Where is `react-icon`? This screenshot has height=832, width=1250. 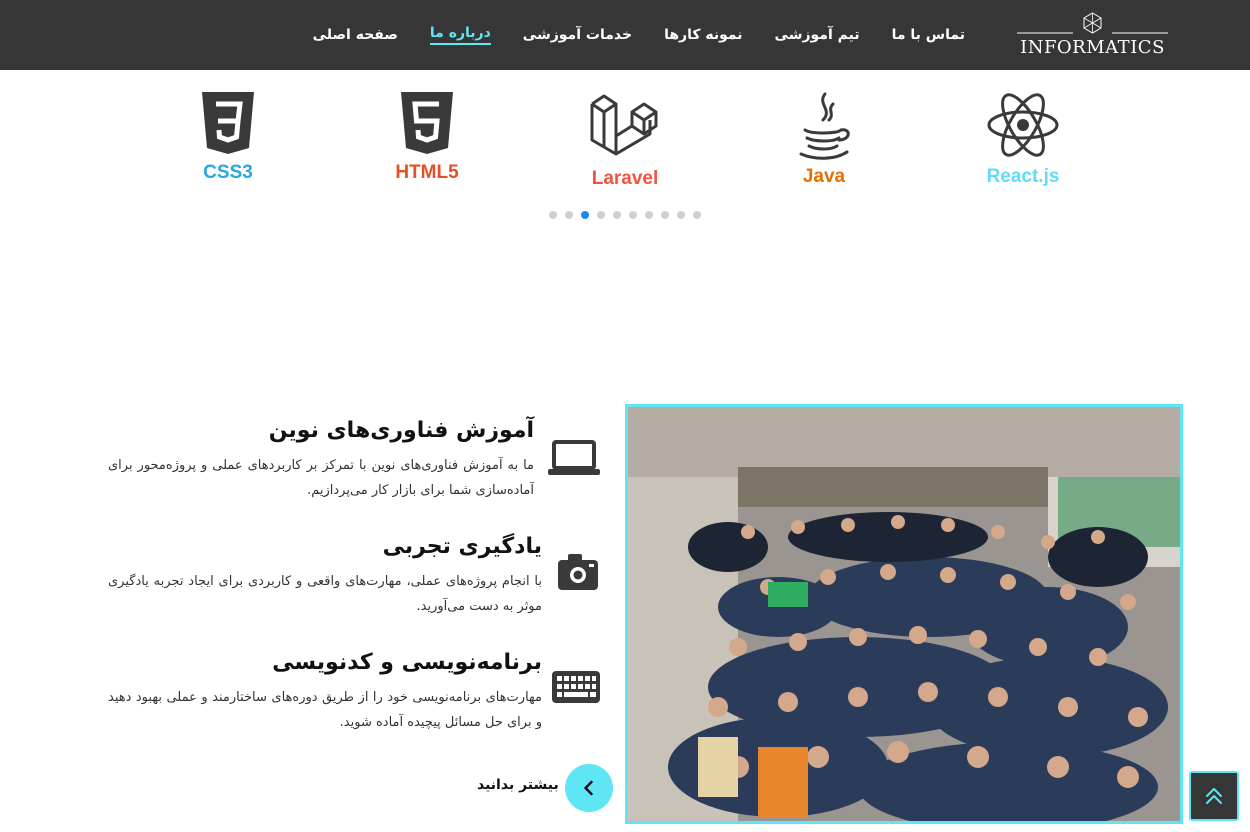
react-icon is located at coordinates (1023, 125).